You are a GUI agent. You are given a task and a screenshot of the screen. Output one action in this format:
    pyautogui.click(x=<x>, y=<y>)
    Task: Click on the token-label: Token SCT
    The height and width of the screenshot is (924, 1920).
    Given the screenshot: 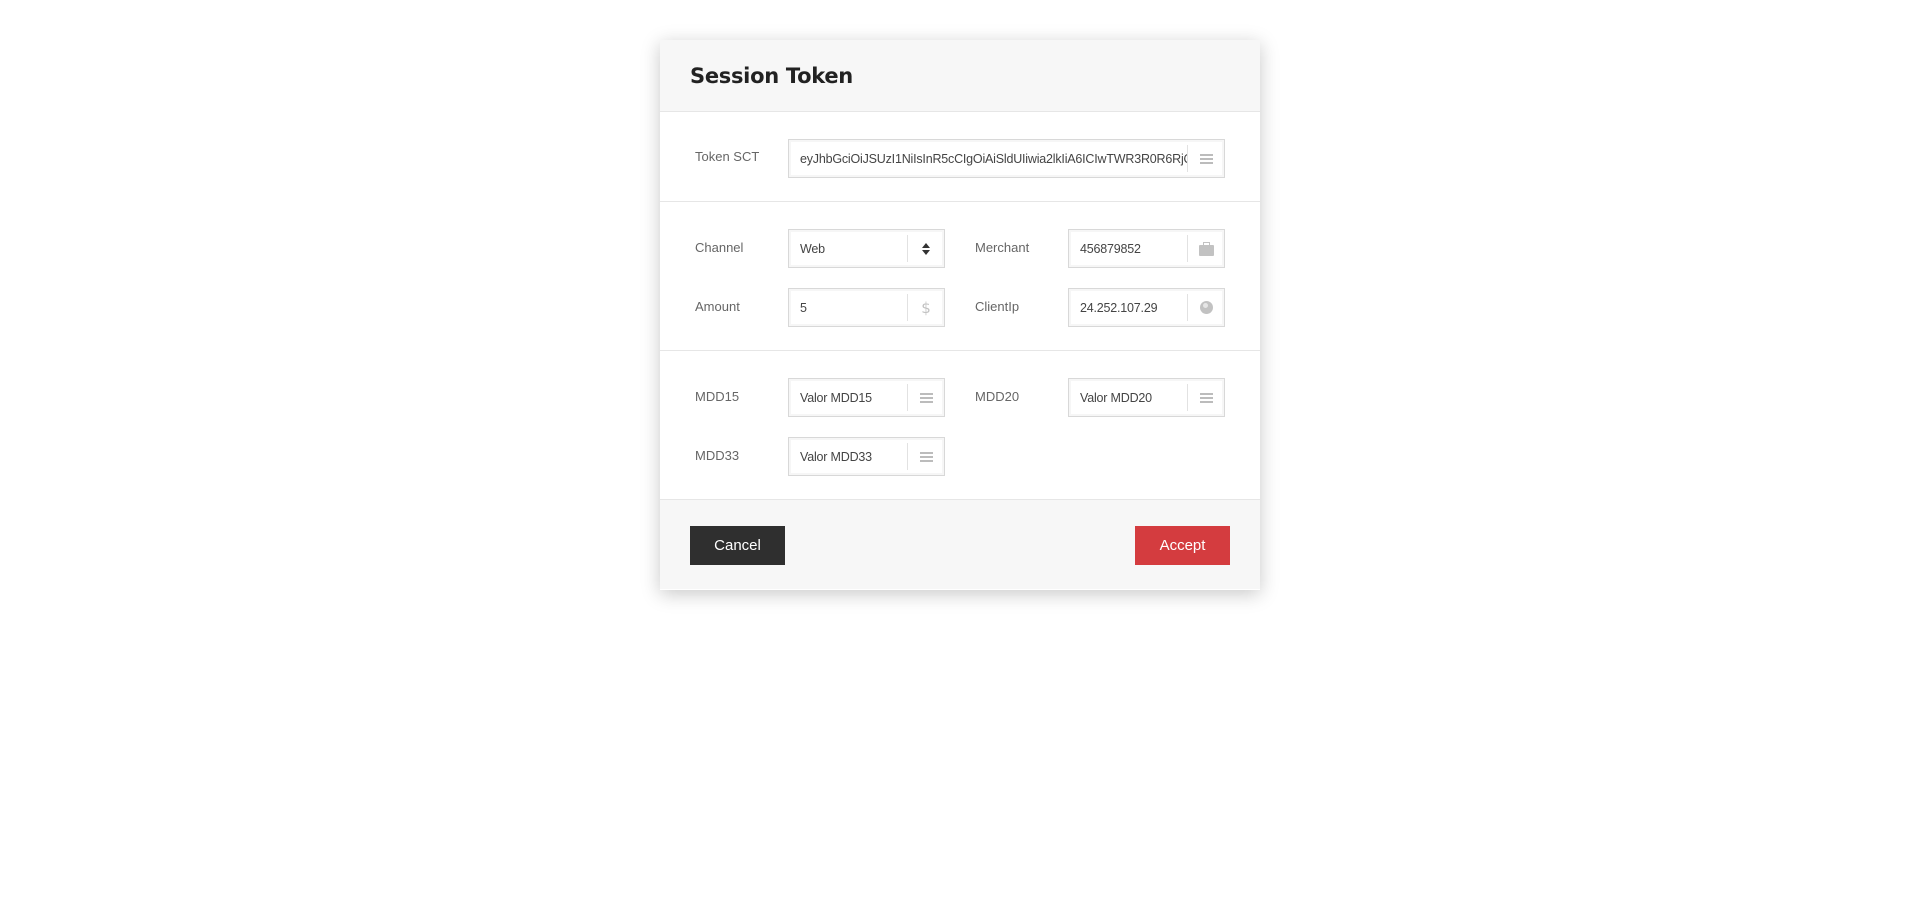 What is the action you would take?
    pyautogui.click(x=727, y=156)
    